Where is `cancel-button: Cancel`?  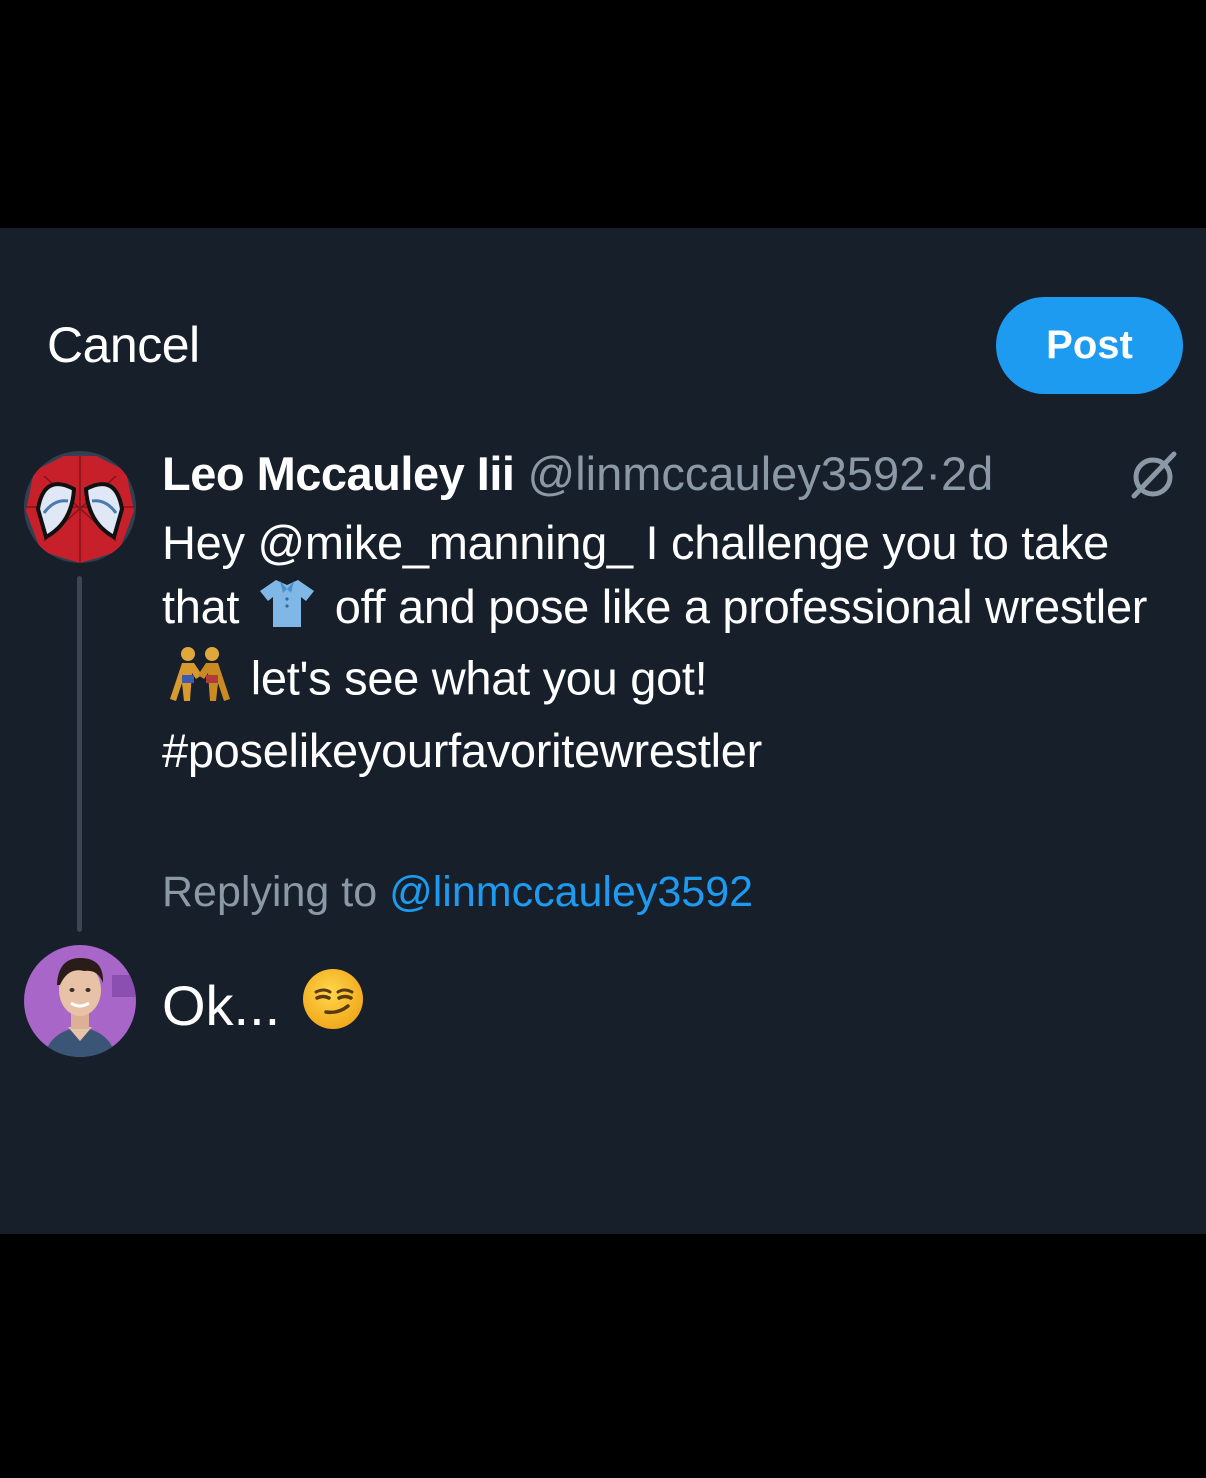 cancel-button: Cancel is located at coordinates (123, 345).